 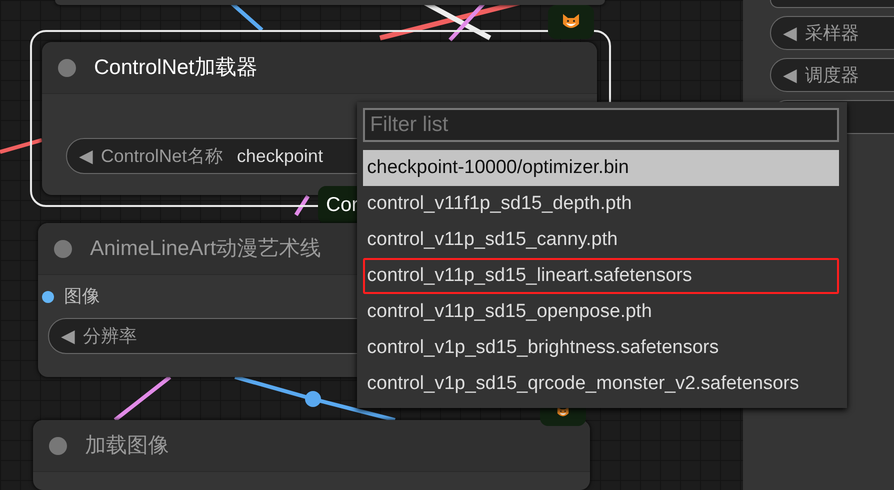 I want to click on dropdown-item: control_v1p_sd15_qrcode_monster_v2.safetensors, so click(x=601, y=384).